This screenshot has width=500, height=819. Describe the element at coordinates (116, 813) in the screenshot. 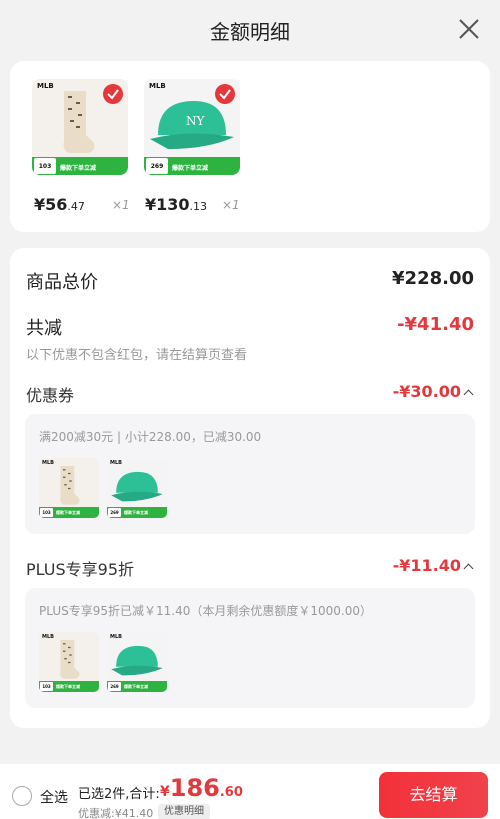

I see `saved-amount: 优惠减:¥41.40` at that location.